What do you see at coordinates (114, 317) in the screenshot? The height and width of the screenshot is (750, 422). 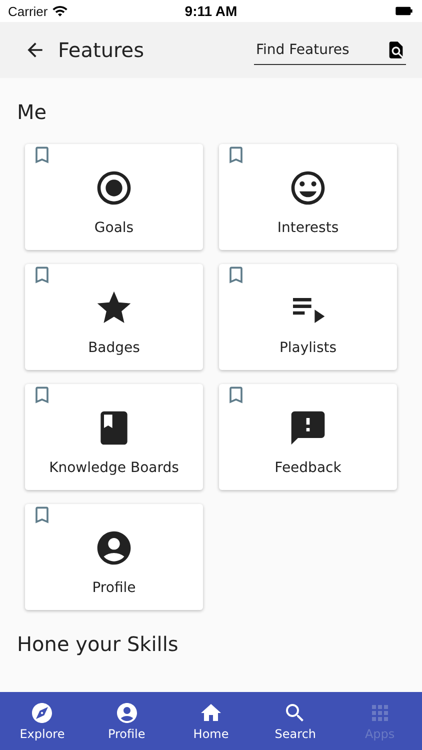 I see `feature-card: Badges` at bounding box center [114, 317].